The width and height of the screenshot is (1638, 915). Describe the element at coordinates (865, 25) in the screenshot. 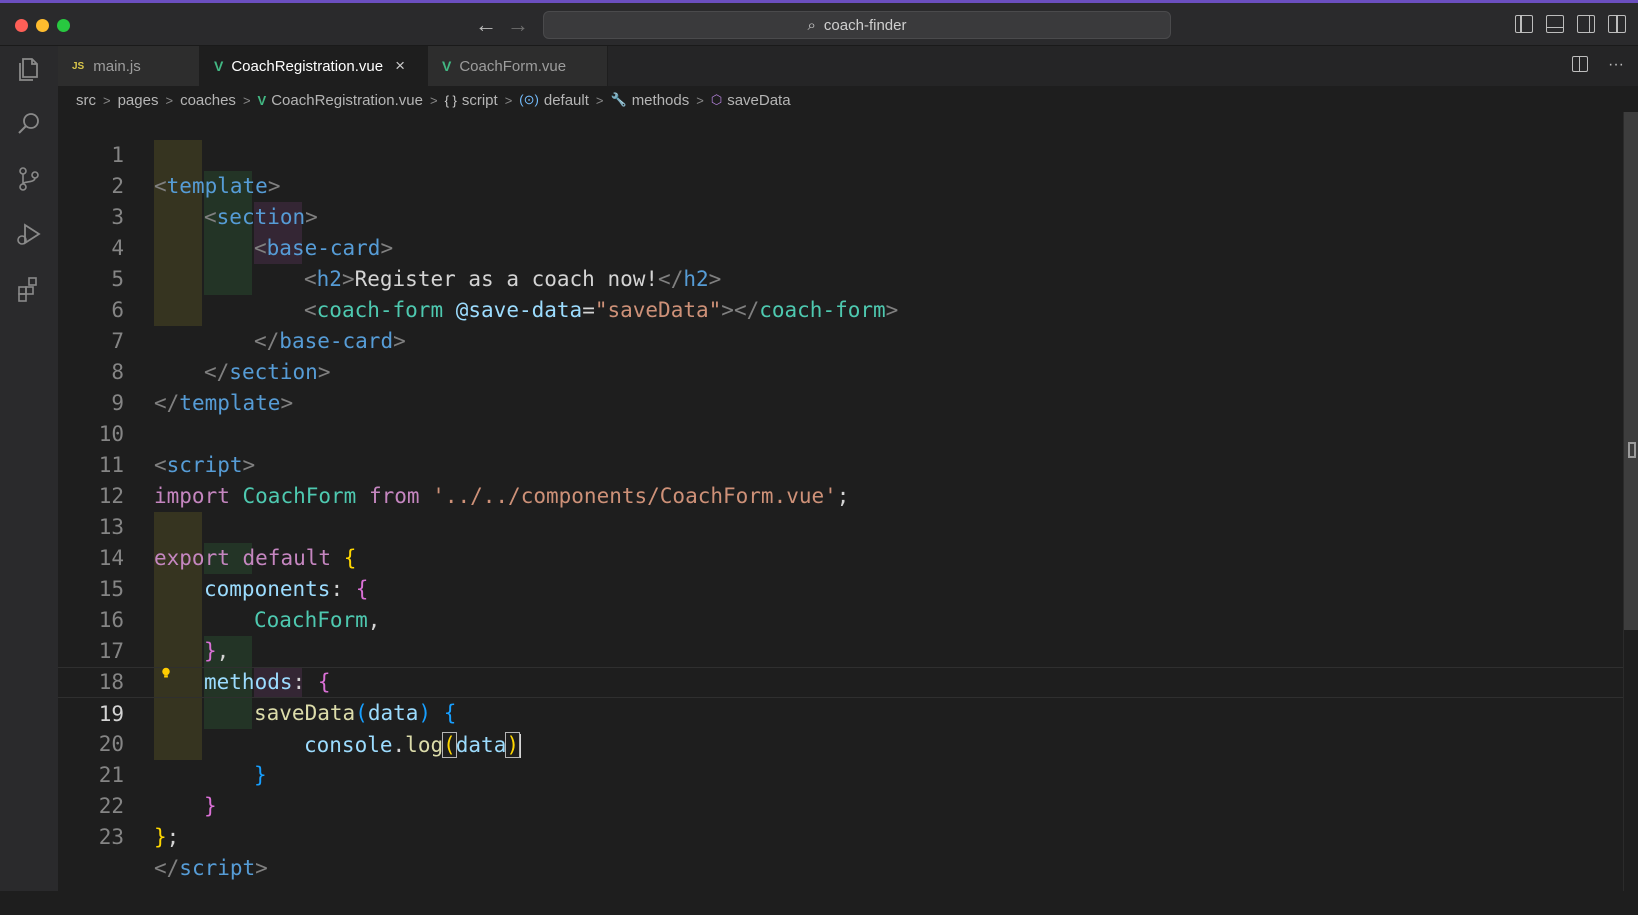

I see `window-title: coach-finder` at that location.